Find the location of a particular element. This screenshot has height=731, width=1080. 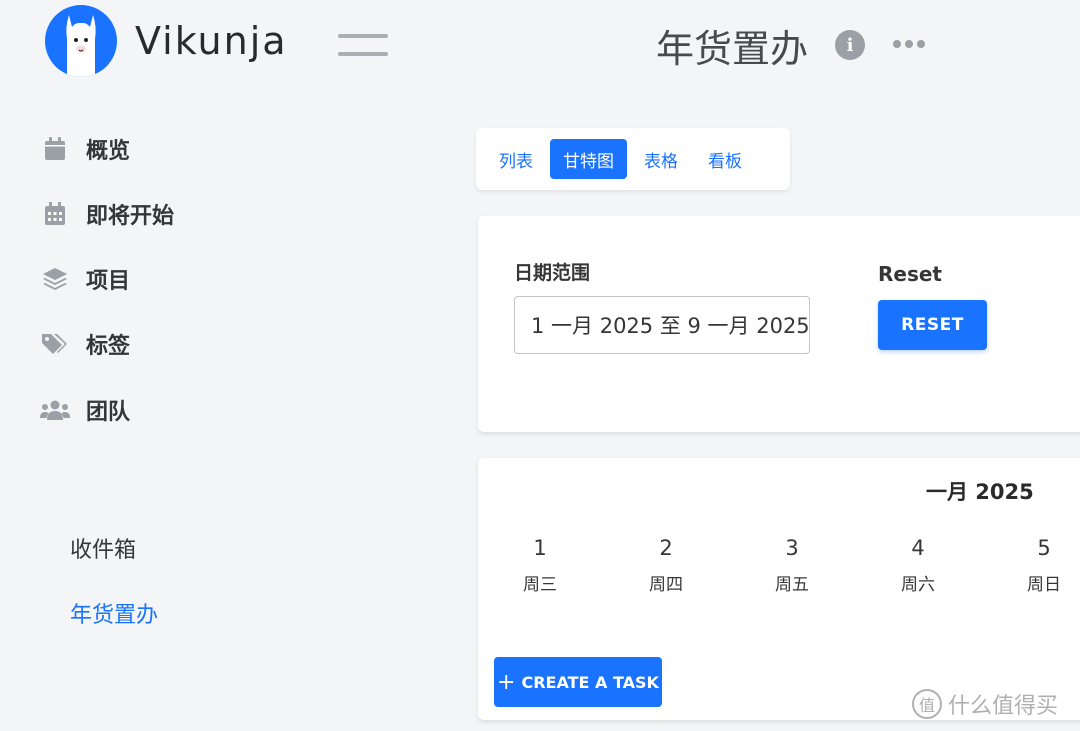

sidebar-item-teams: 团队 is located at coordinates (85, 410).